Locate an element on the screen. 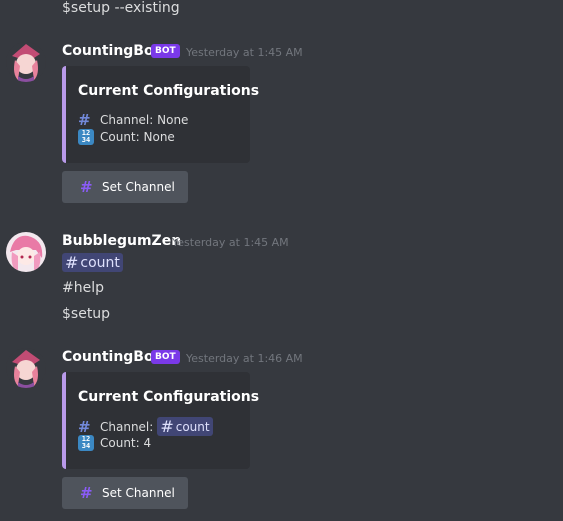  embed-channel-field: # Channel: None is located at coordinates (133, 120).